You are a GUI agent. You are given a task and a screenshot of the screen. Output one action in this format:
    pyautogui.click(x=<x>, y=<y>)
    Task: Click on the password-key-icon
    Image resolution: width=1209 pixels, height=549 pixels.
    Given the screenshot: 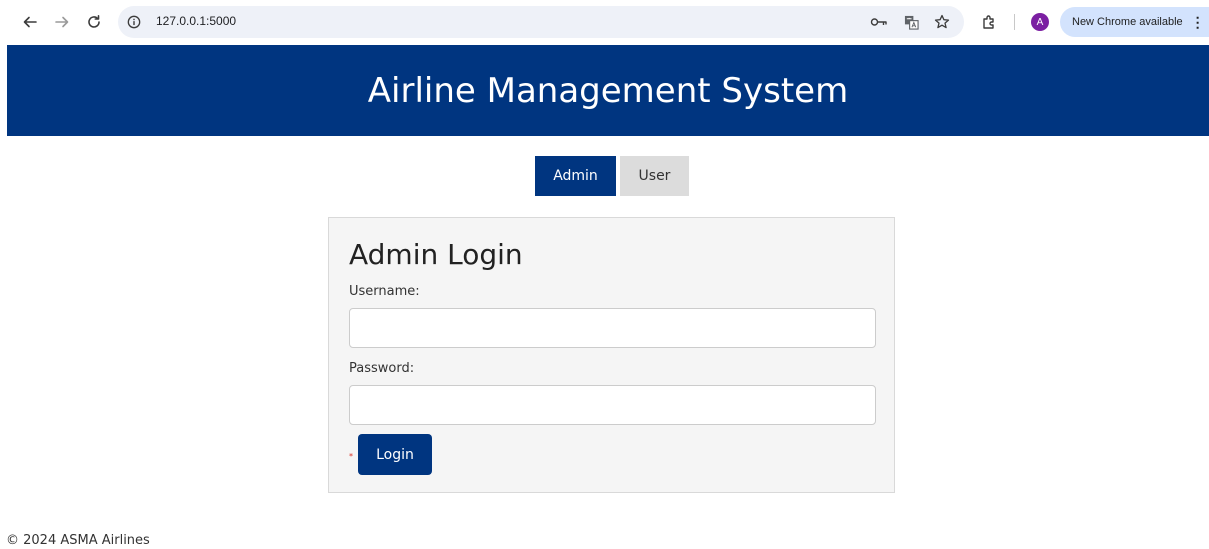 What is the action you would take?
    pyautogui.click(x=879, y=22)
    